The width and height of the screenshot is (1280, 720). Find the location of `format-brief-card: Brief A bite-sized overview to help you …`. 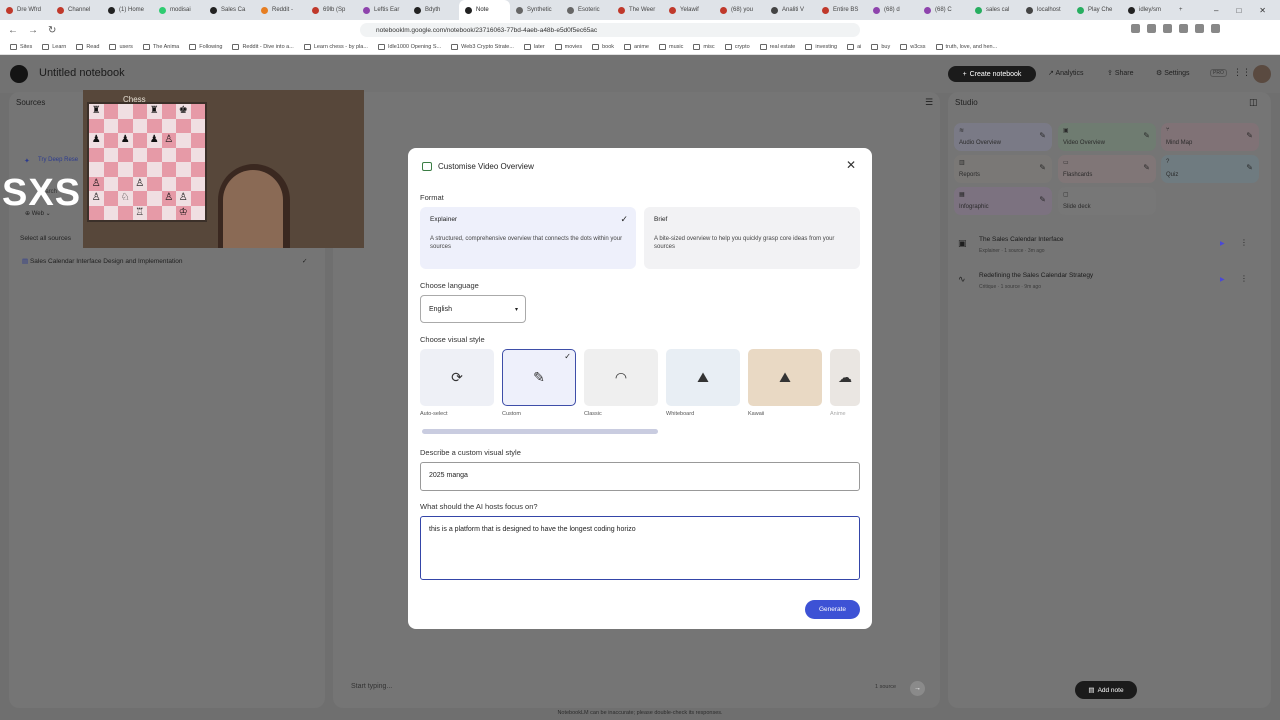

format-brief-card: Brief A bite-sized overview to help you … is located at coordinates (752, 238).